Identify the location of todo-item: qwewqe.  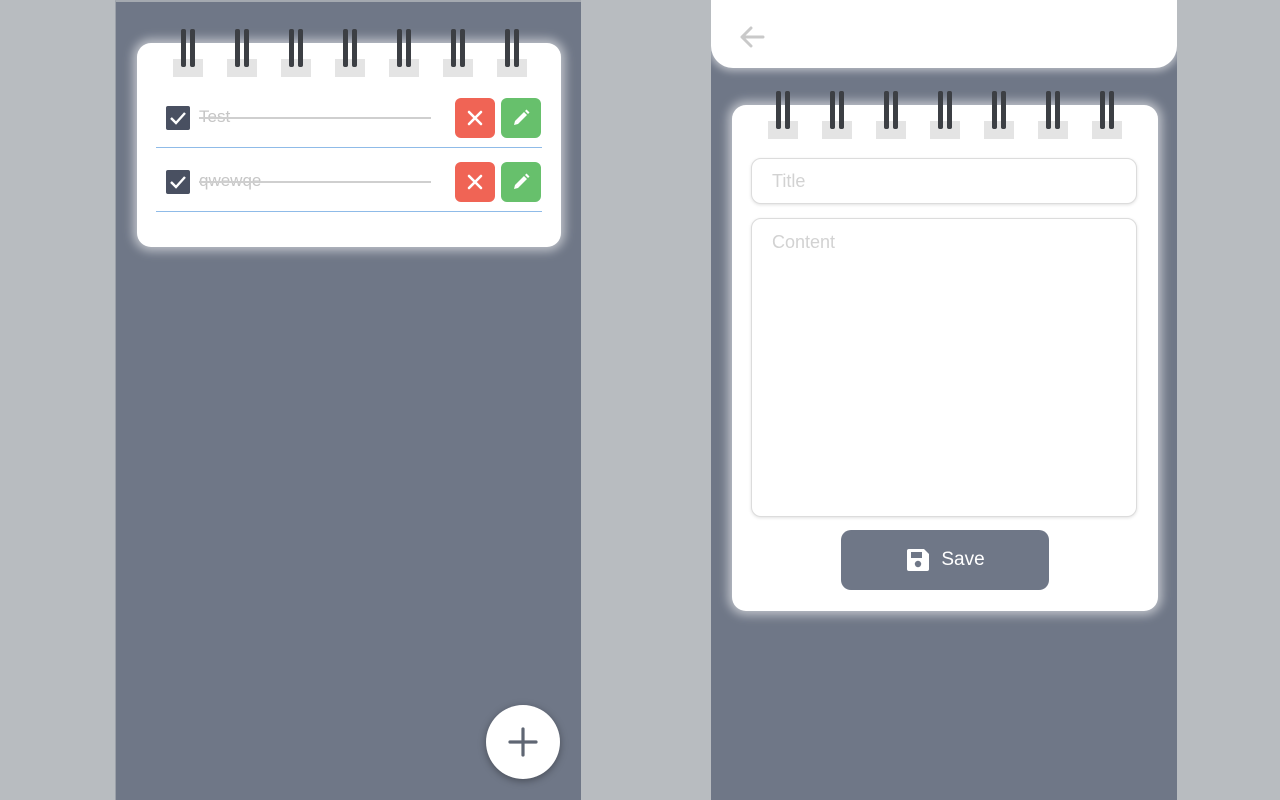
(349, 187).